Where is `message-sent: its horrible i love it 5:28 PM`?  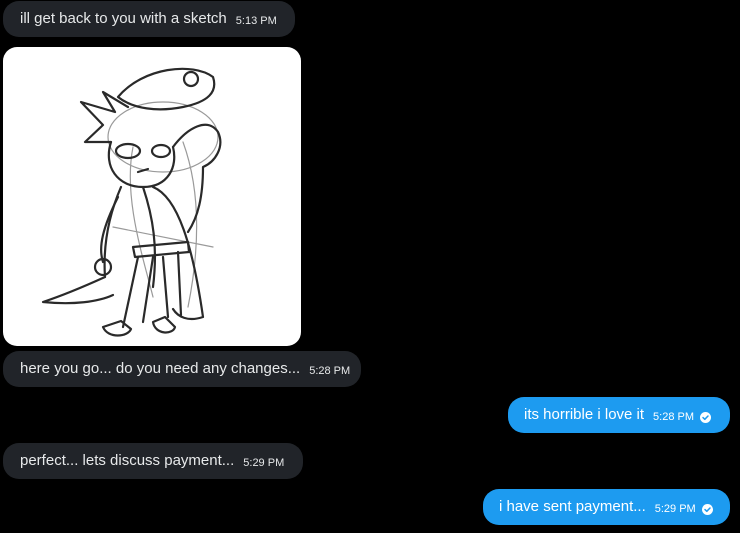
message-sent: its horrible i love it 5:28 PM is located at coordinates (619, 415).